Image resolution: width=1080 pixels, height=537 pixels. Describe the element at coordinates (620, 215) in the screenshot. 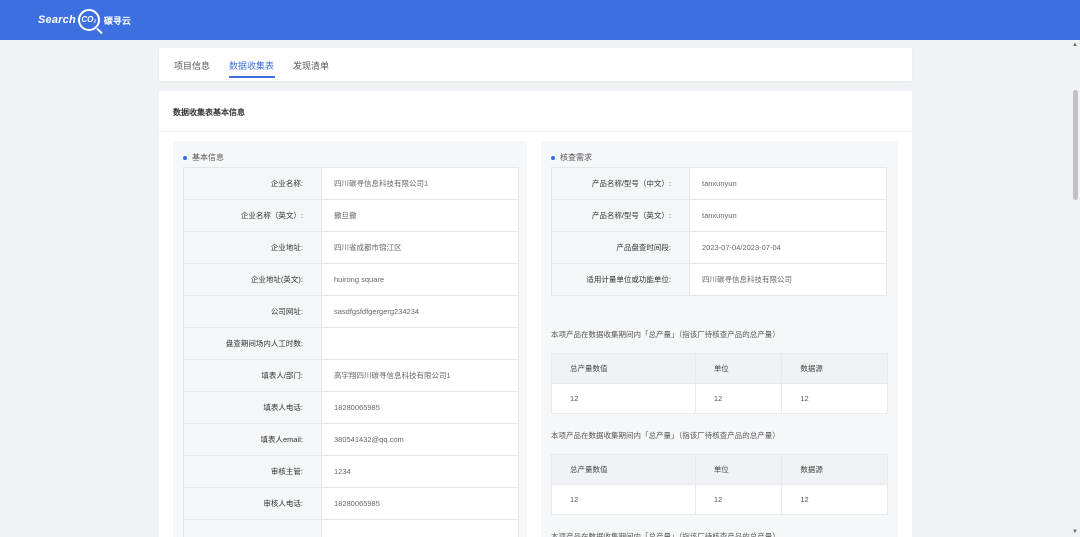

I see `field-label: 产品名称/型号（英文）:` at that location.